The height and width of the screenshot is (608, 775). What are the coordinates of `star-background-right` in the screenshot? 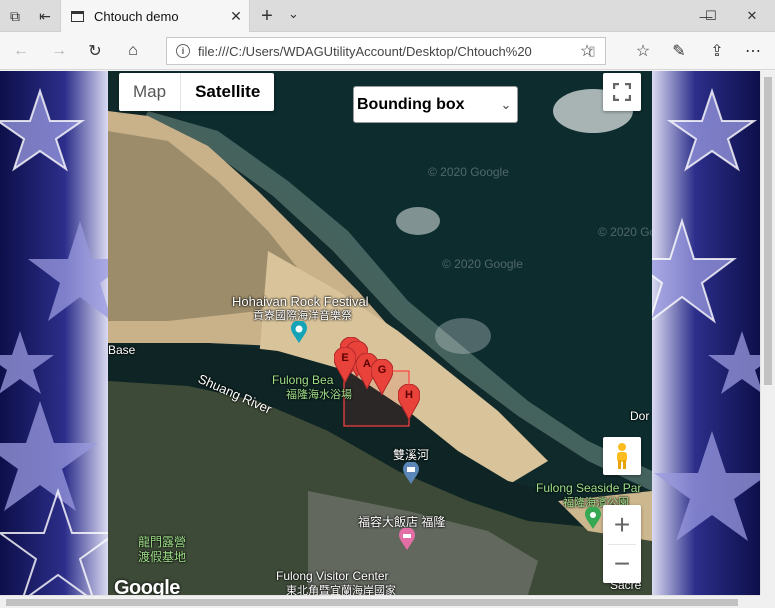 It's located at (706, 333).